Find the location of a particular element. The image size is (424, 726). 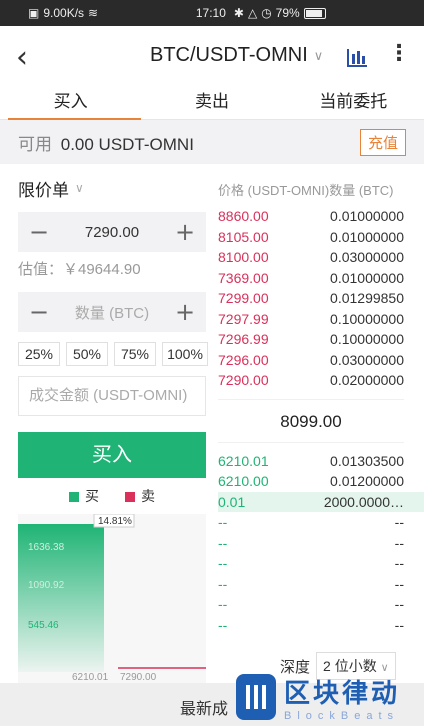

back-icon: ‹ is located at coordinates (36, 57).